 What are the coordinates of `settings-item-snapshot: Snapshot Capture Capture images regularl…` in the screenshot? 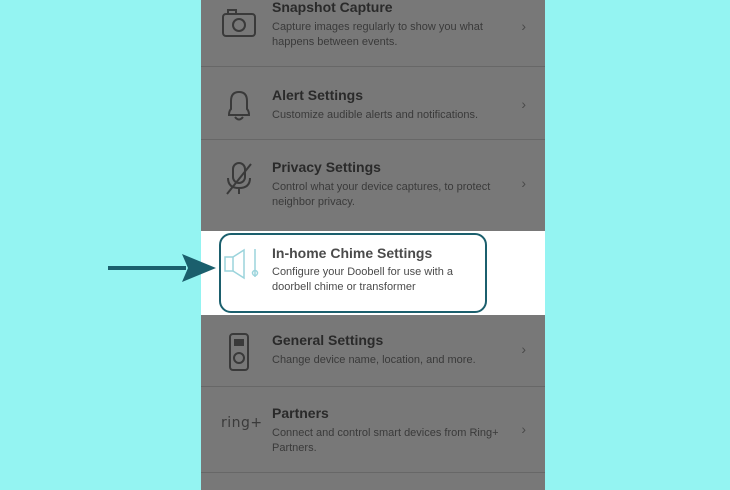 It's located at (373, 35).